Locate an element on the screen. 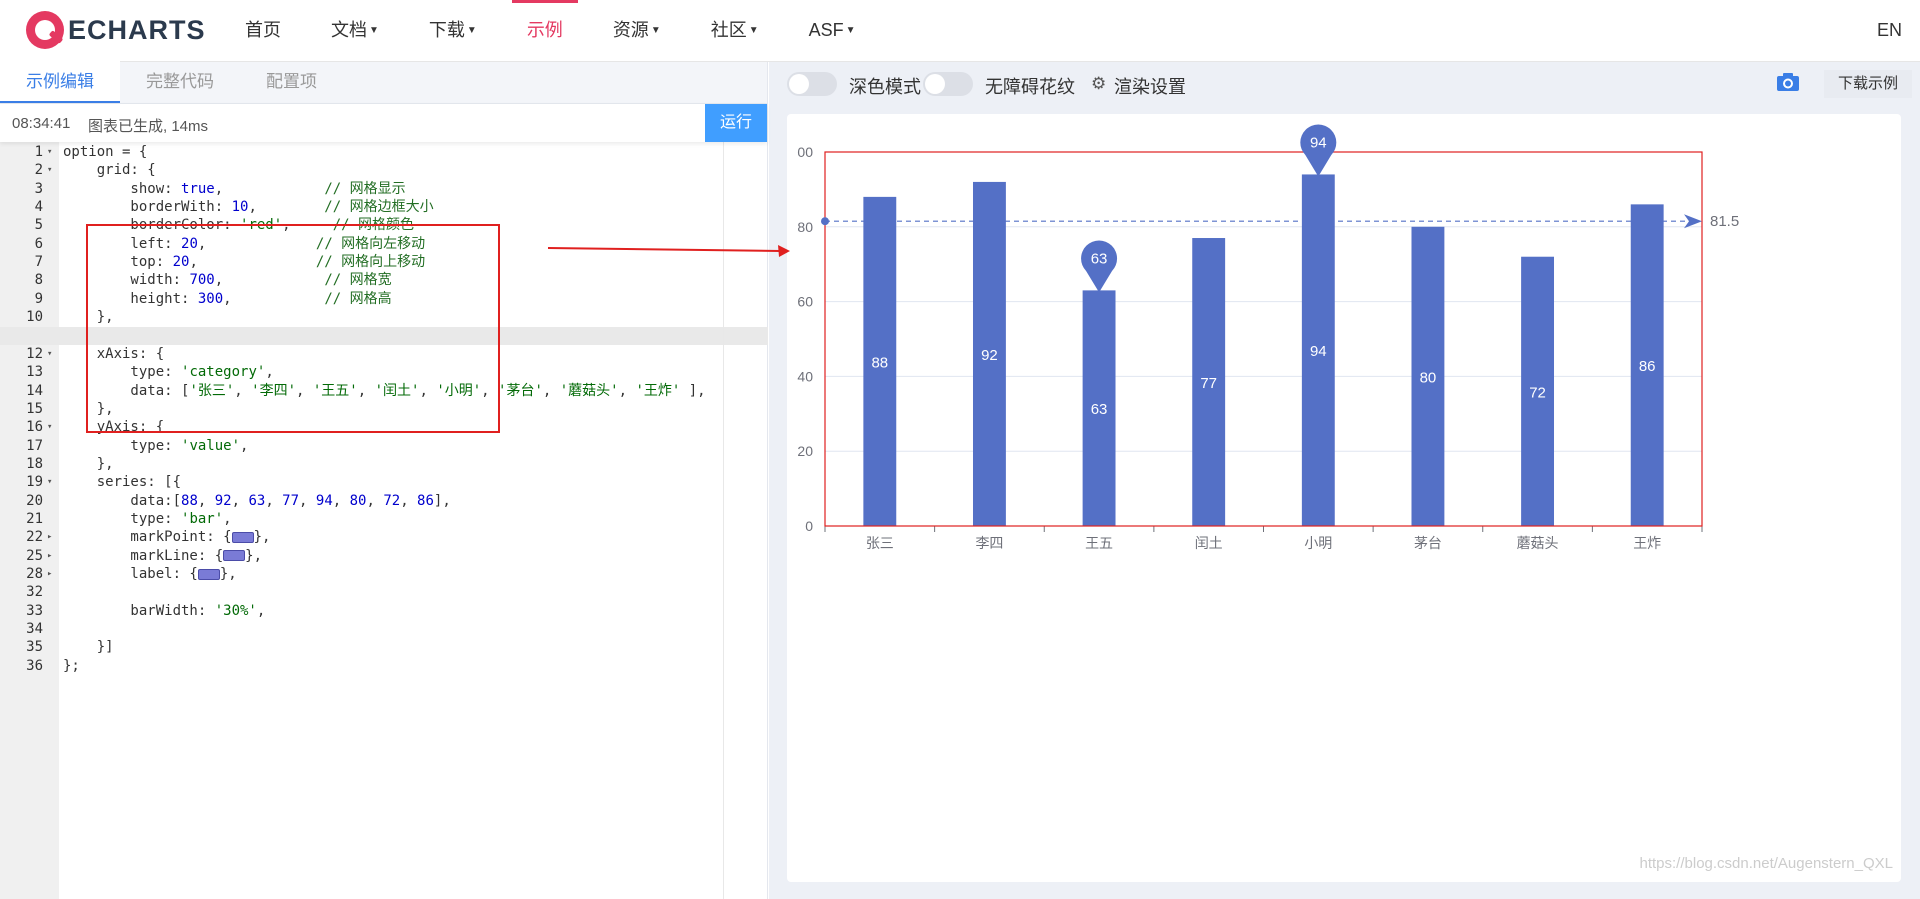 The width and height of the screenshot is (1920, 899). line-number: 18 is located at coordinates (34, 463).